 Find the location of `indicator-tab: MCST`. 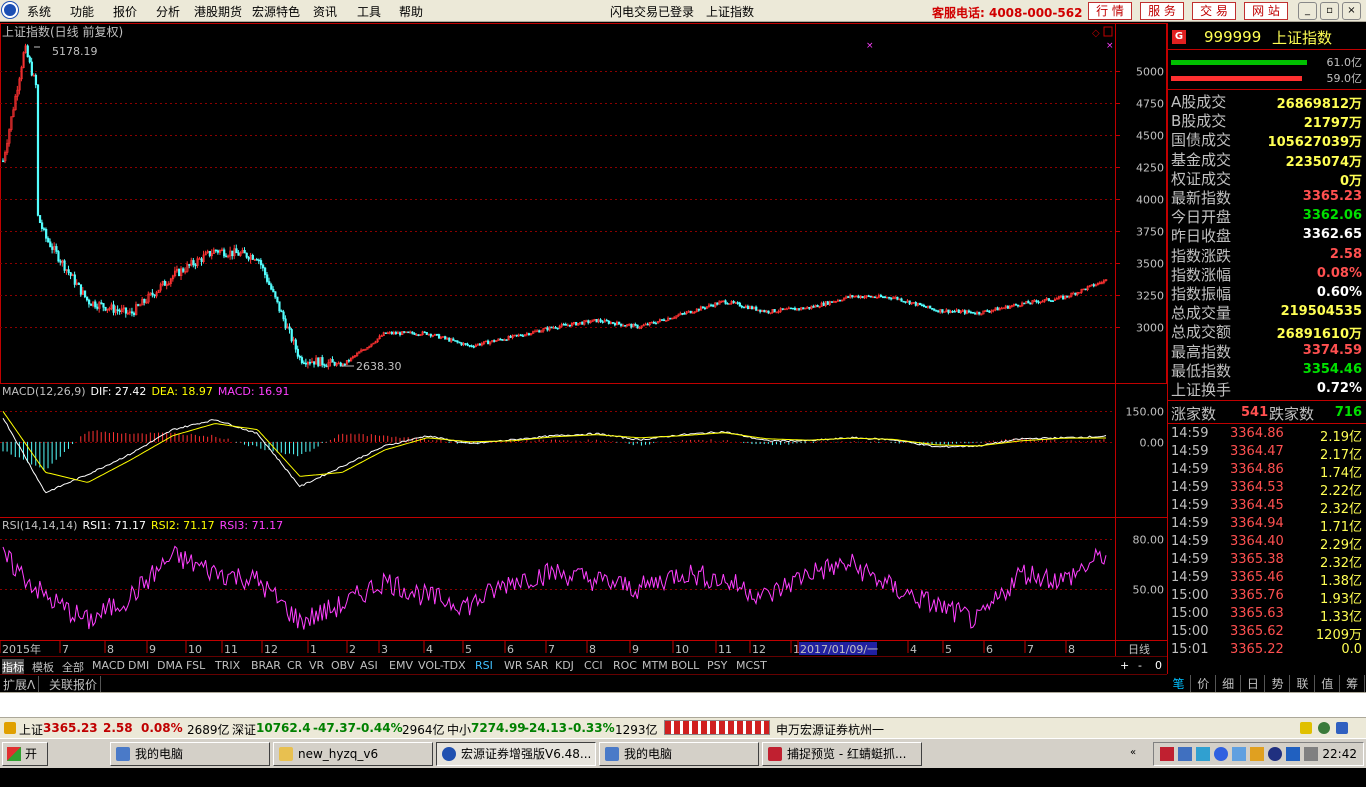

indicator-tab: MCST is located at coordinates (751, 665).